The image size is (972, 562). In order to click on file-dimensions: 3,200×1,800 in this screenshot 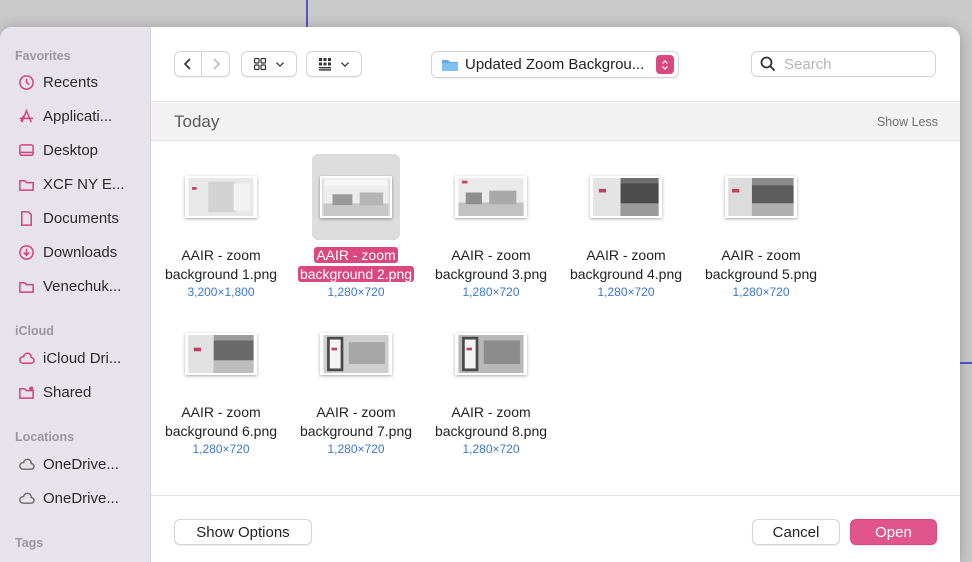, I will do `click(221, 292)`.